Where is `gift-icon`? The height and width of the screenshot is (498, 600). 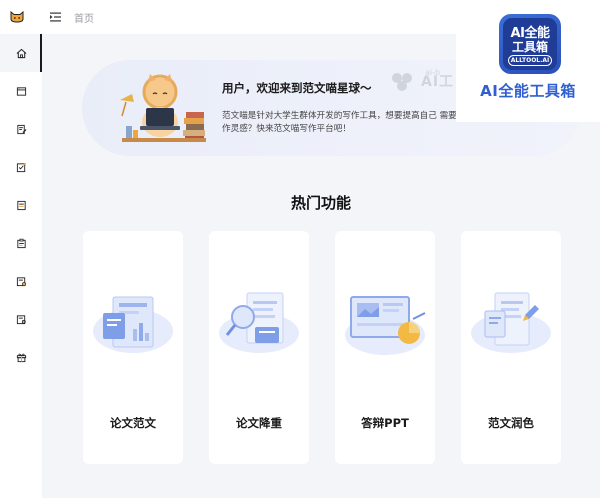
gift-icon is located at coordinates (21, 357).